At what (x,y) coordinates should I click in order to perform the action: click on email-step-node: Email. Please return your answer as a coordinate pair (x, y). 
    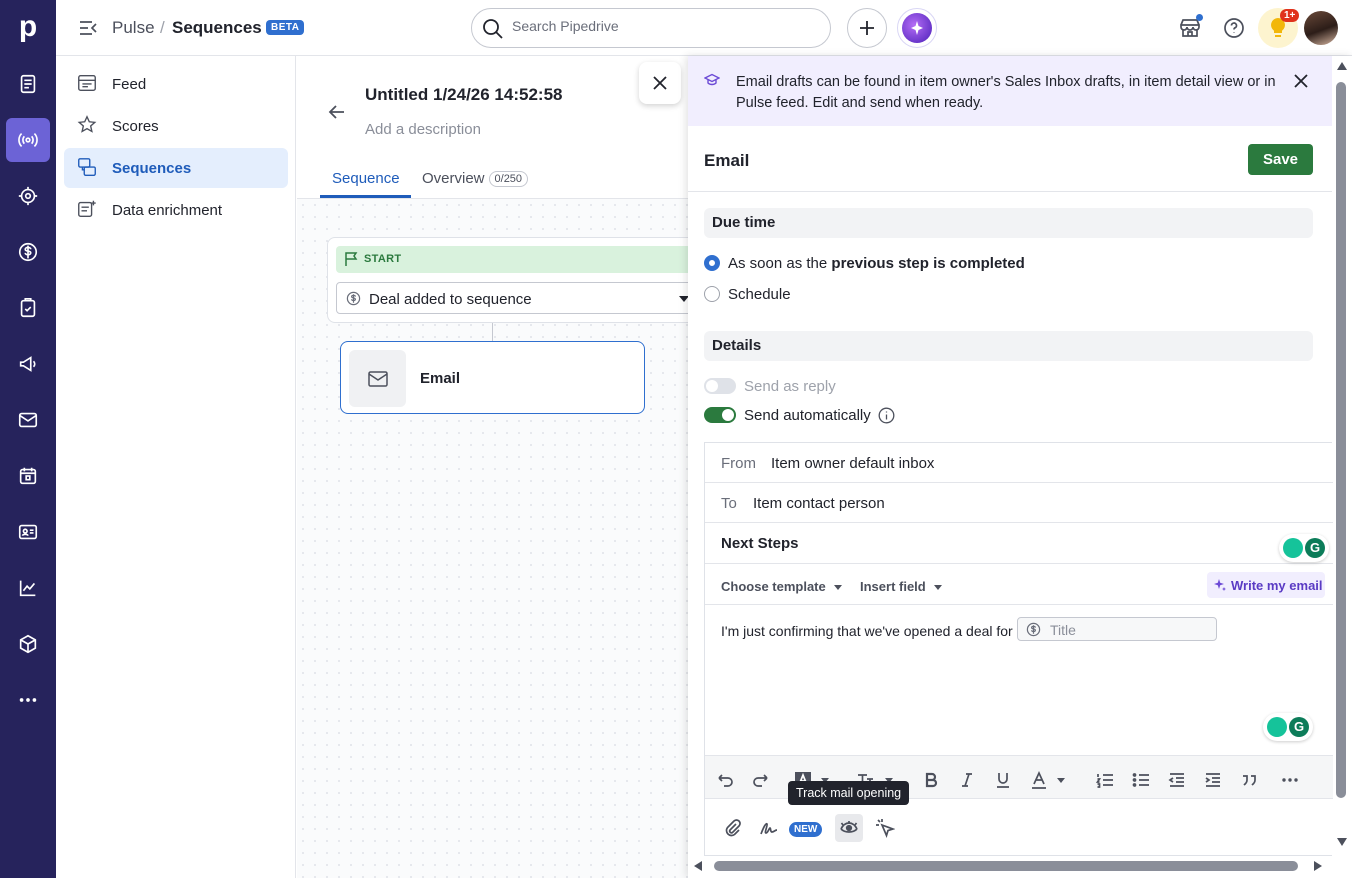
    Looking at the image, I should click on (492, 377).